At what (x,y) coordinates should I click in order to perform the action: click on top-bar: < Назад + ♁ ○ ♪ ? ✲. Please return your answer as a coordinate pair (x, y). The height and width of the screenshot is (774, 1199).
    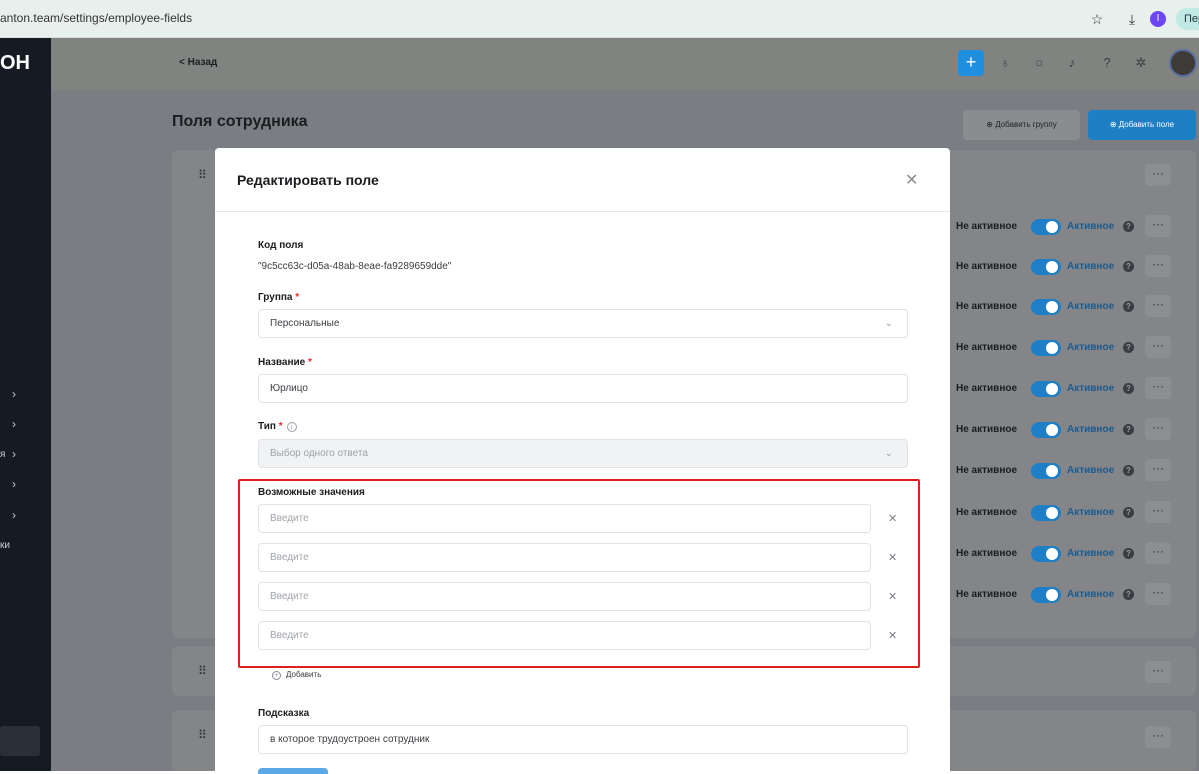
    Looking at the image, I should click on (625, 64).